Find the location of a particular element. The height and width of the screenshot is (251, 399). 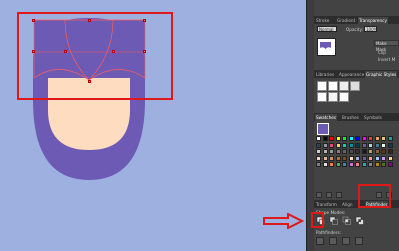

graphic-styles-grid is located at coordinates (357, 92).